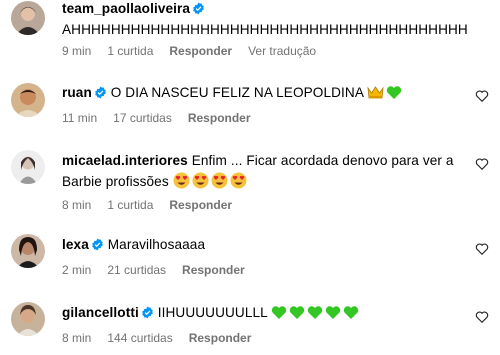 This screenshot has height=355, width=500. I want to click on comment-body: ruan O DIA NASCEU FELIZ NA LEOPOLDINA, so click(267, 92).